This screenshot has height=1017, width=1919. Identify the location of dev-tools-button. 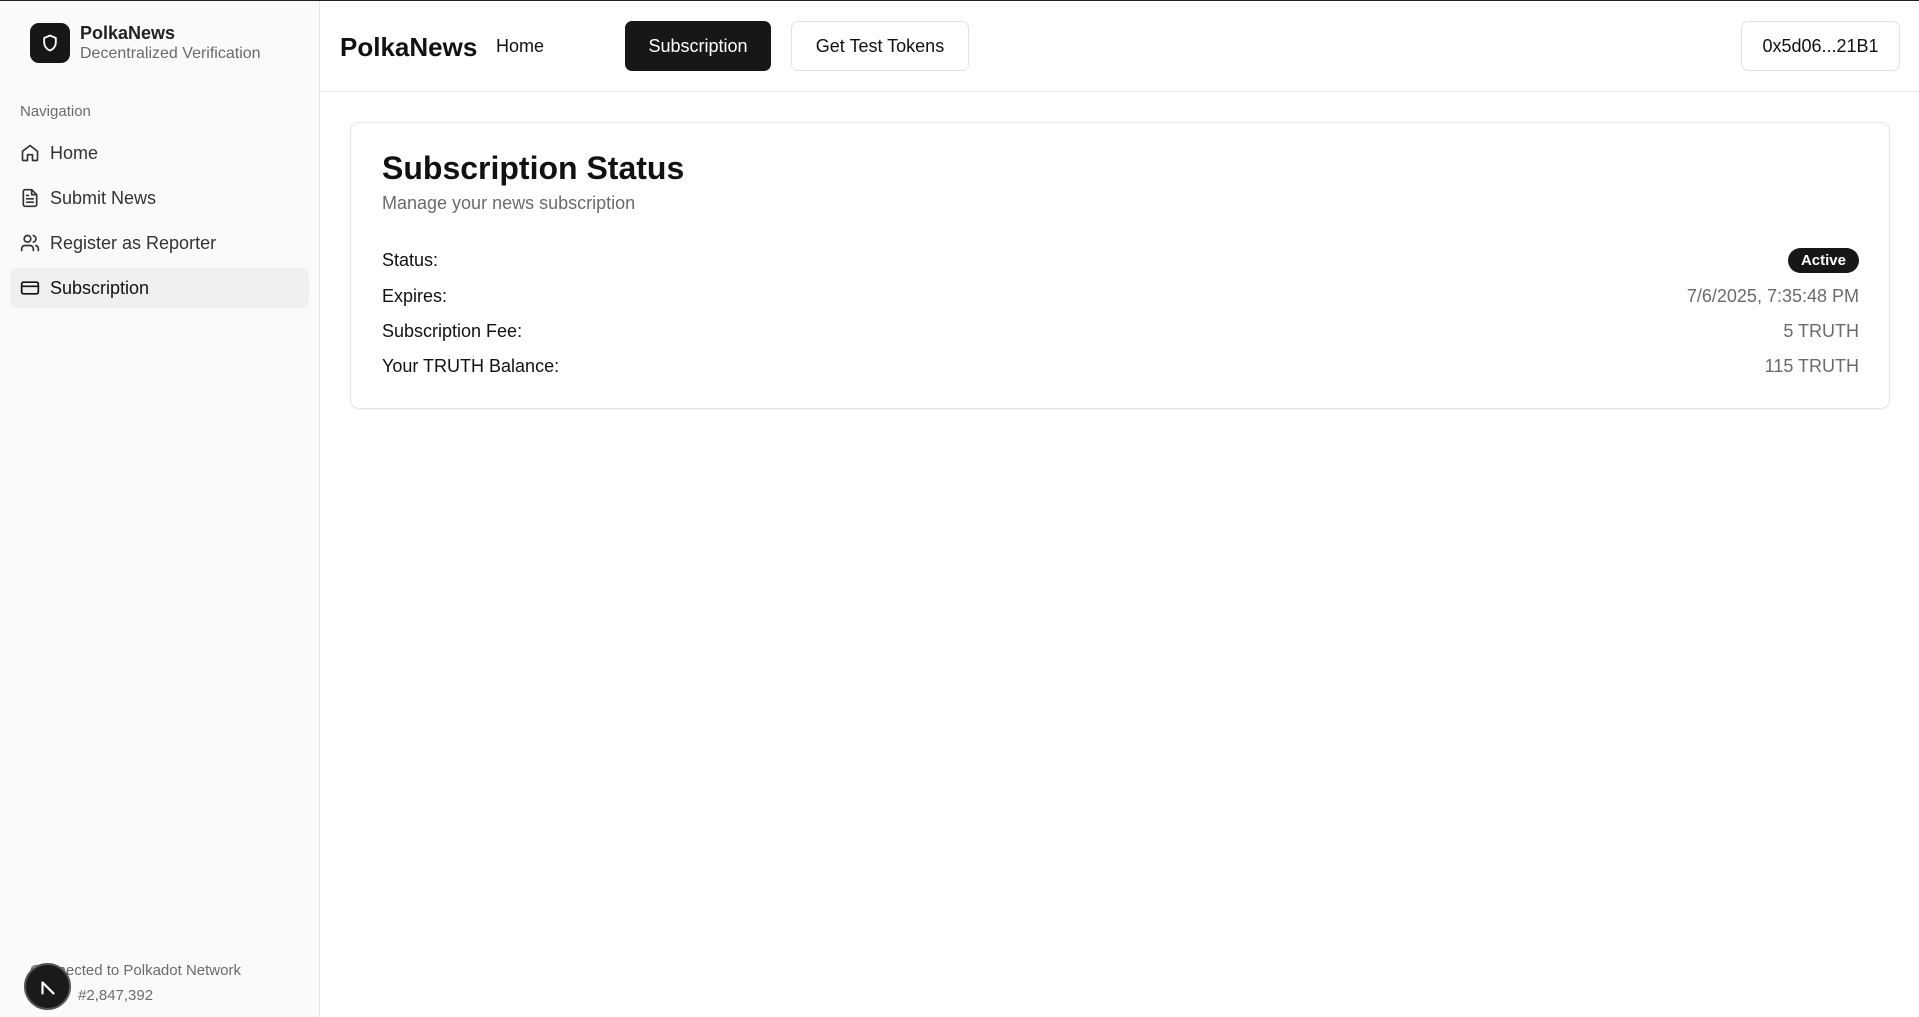
(47, 986).